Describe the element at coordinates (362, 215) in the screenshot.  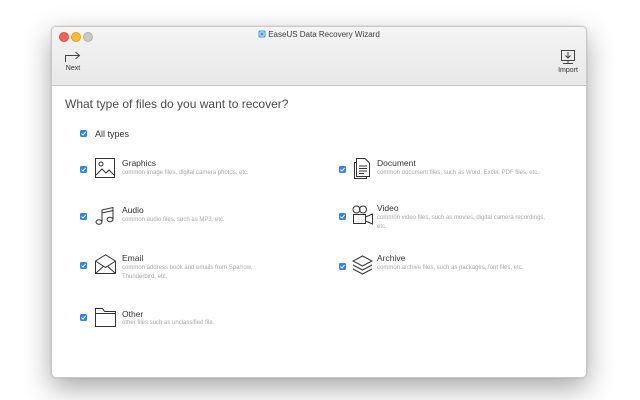
I see `video-camera-icon` at that location.